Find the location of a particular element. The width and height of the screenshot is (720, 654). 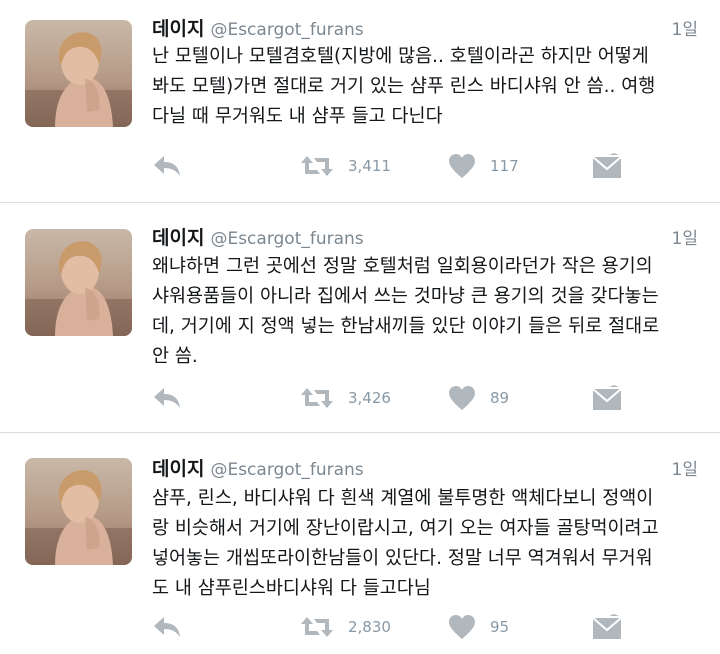

retweet-button: 2,830 is located at coordinates (345, 627).